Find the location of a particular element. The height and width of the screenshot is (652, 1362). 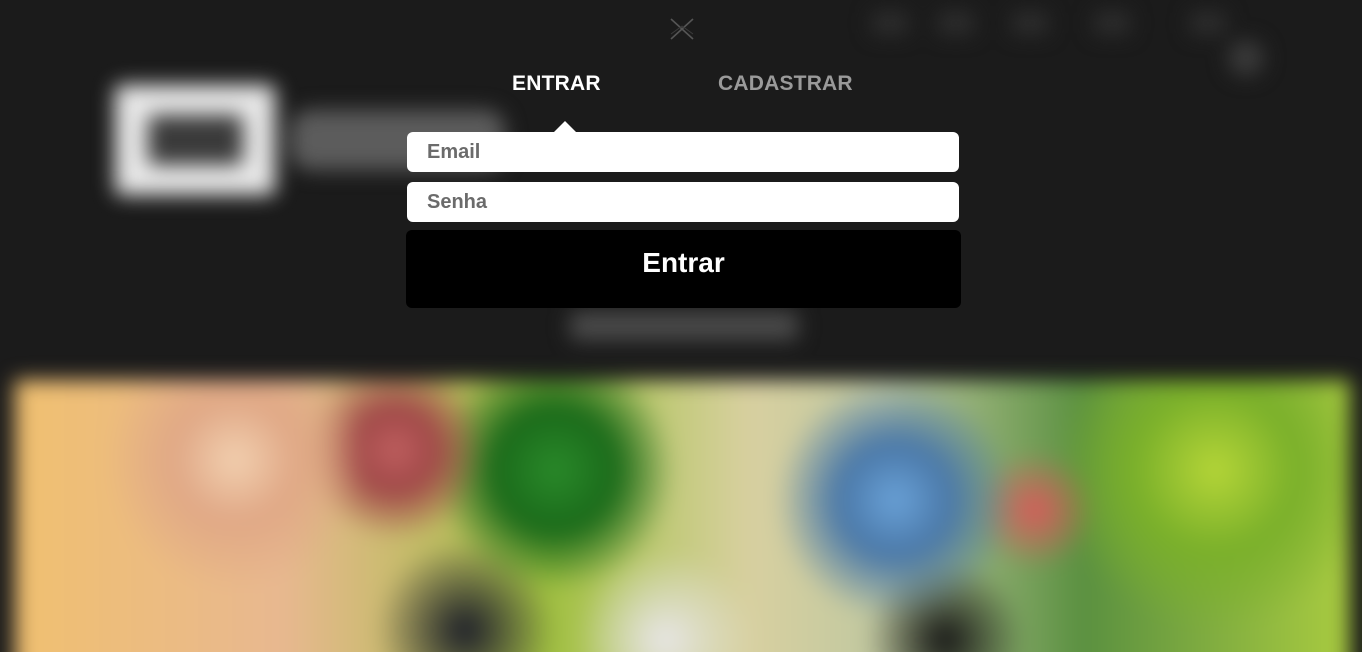

email-field is located at coordinates (683, 152).